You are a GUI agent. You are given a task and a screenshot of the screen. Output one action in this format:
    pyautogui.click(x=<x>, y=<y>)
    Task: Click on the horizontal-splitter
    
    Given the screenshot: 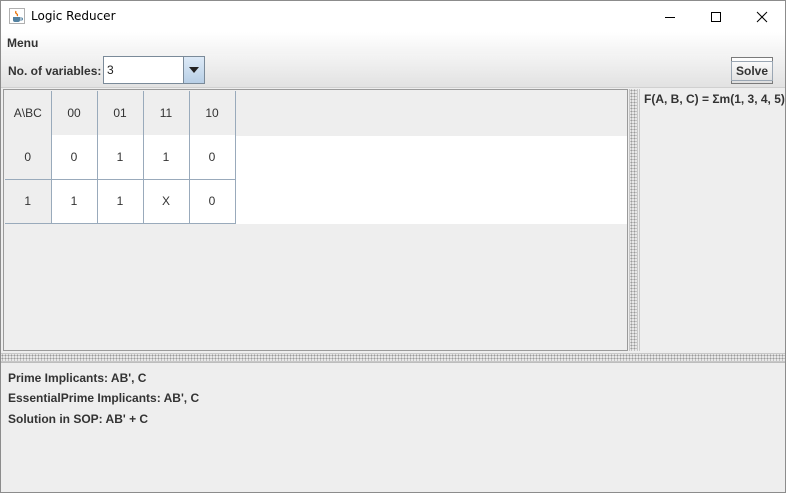 What is the action you would take?
    pyautogui.click(x=393, y=357)
    